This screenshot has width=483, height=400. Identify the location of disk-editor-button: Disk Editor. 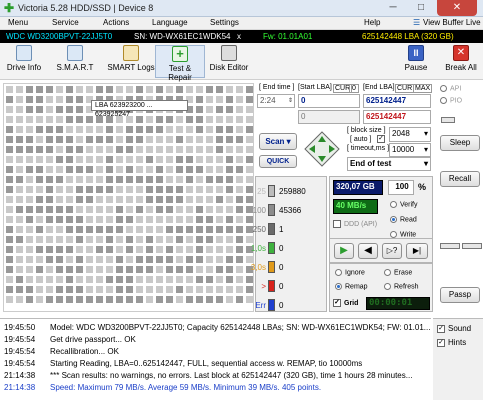
(229, 61).